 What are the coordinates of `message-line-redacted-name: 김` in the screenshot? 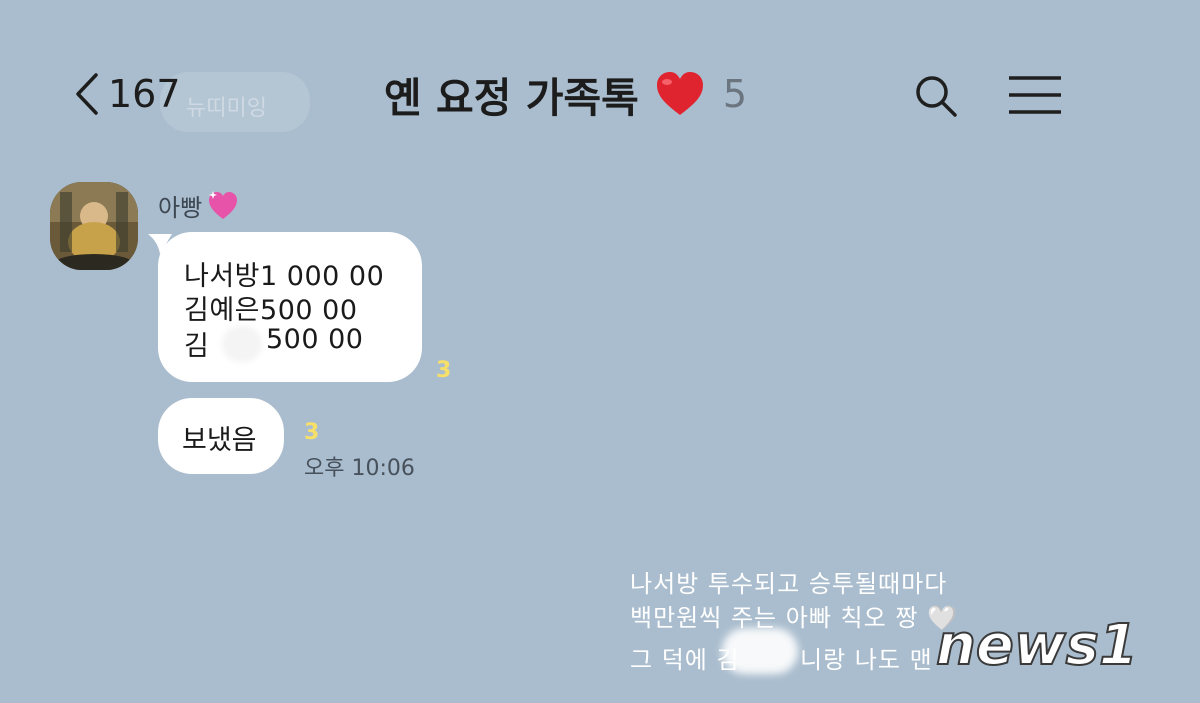 It's located at (197, 346).